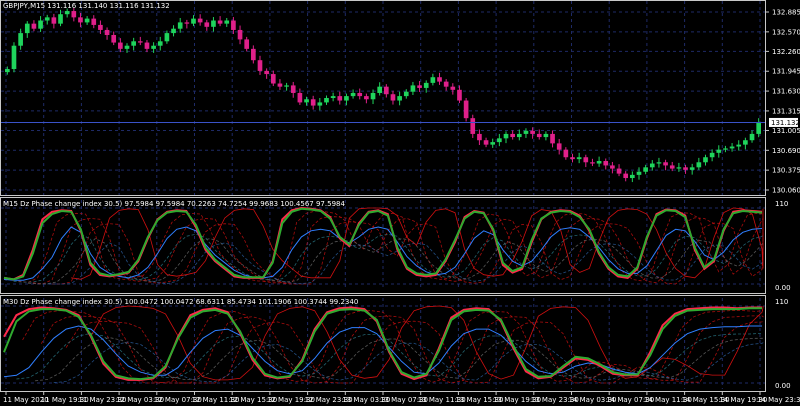  What do you see at coordinates (783, 288) in the screenshot?
I see `indicator1-level-low: 0.00` at bounding box center [783, 288].